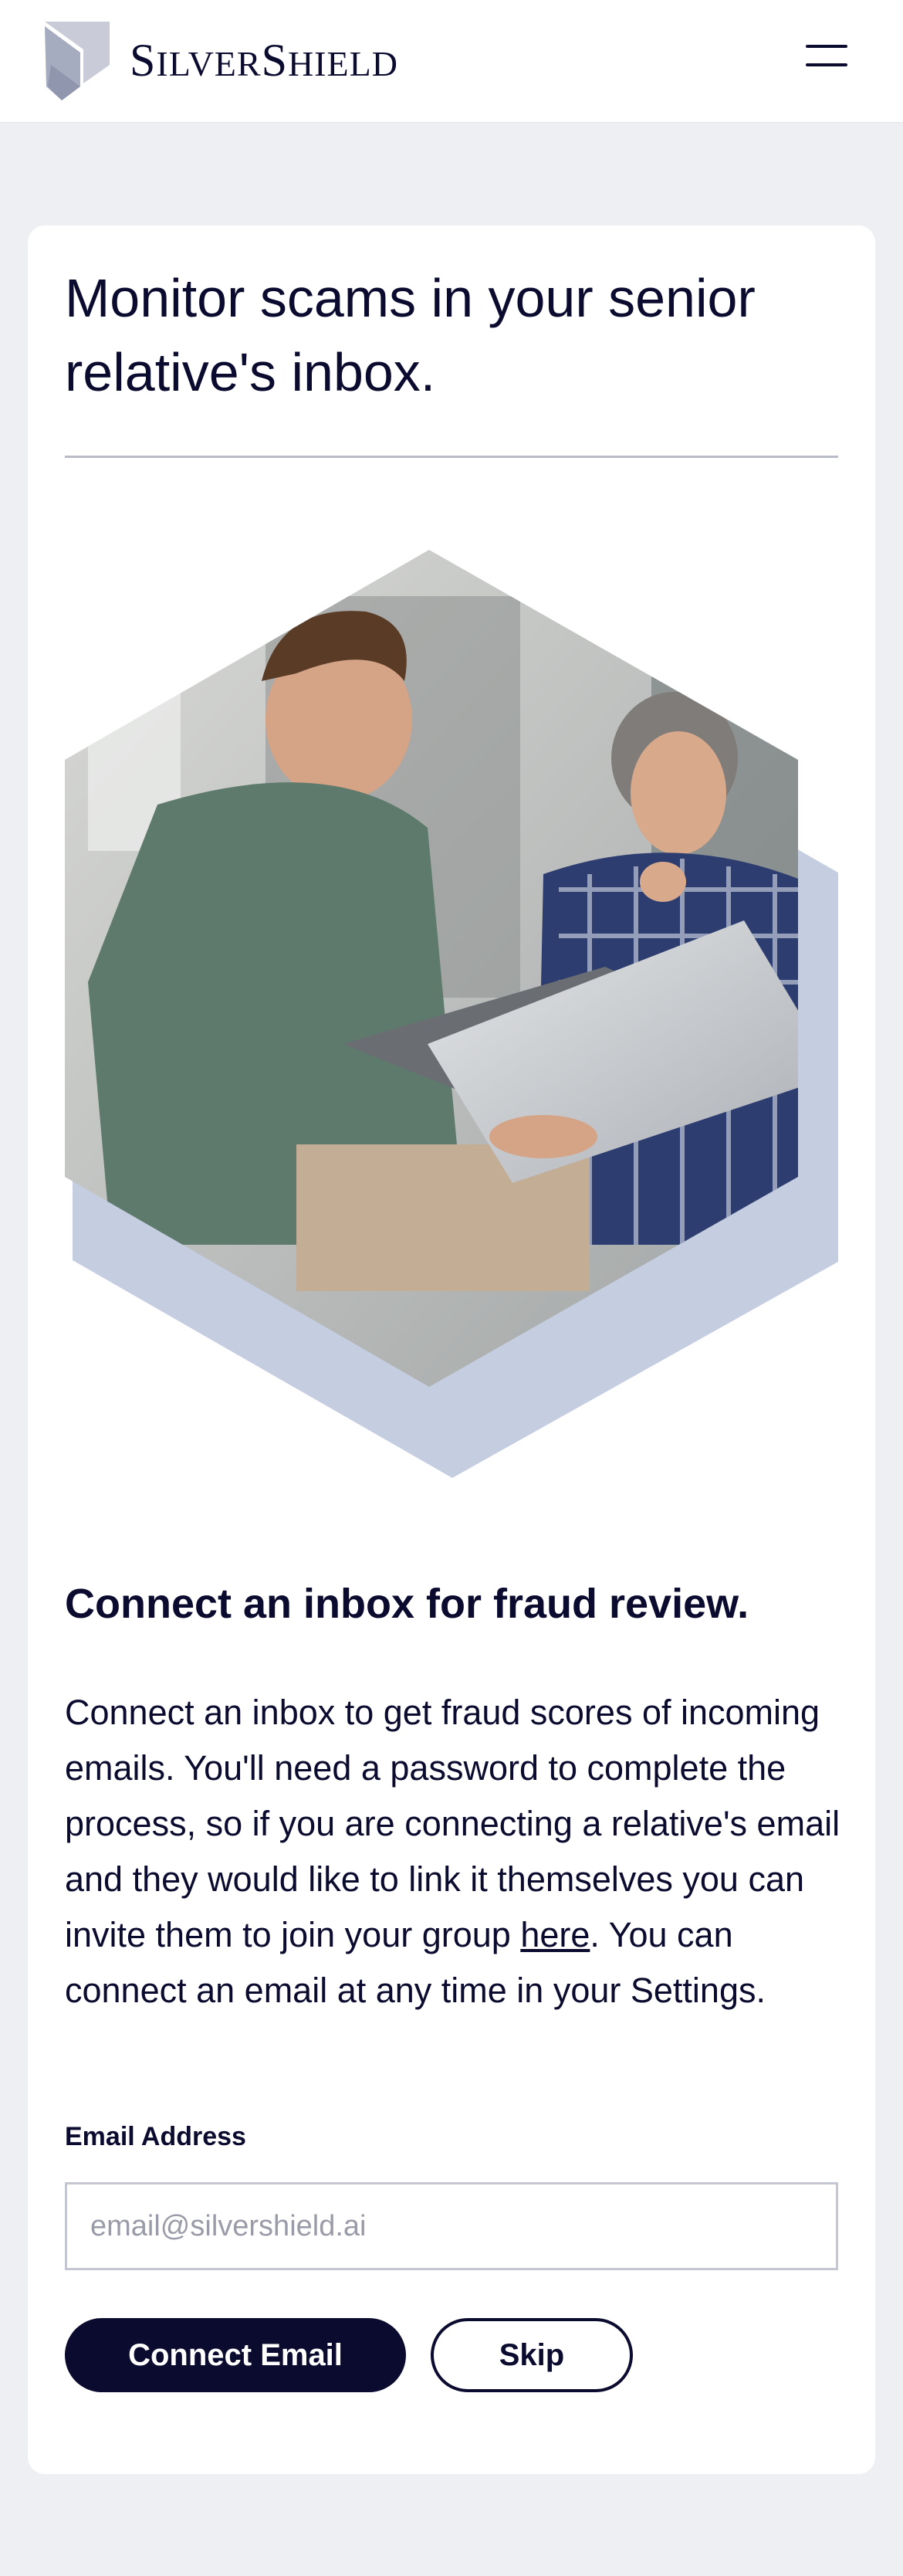 This screenshot has width=903, height=2576. I want to click on brand-initial-1: S, so click(144, 60).